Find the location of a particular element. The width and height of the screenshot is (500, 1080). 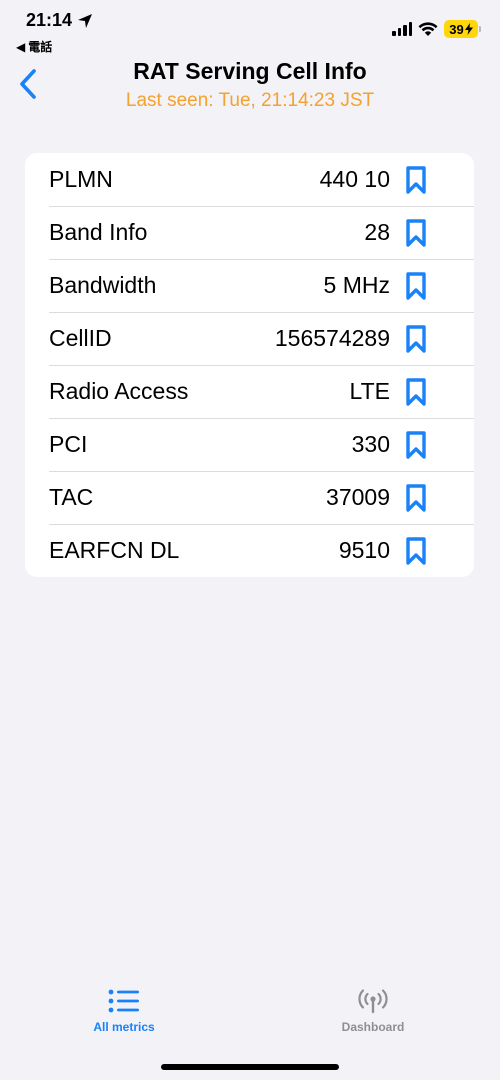

metric-label: Bandwidth is located at coordinates (103, 285).